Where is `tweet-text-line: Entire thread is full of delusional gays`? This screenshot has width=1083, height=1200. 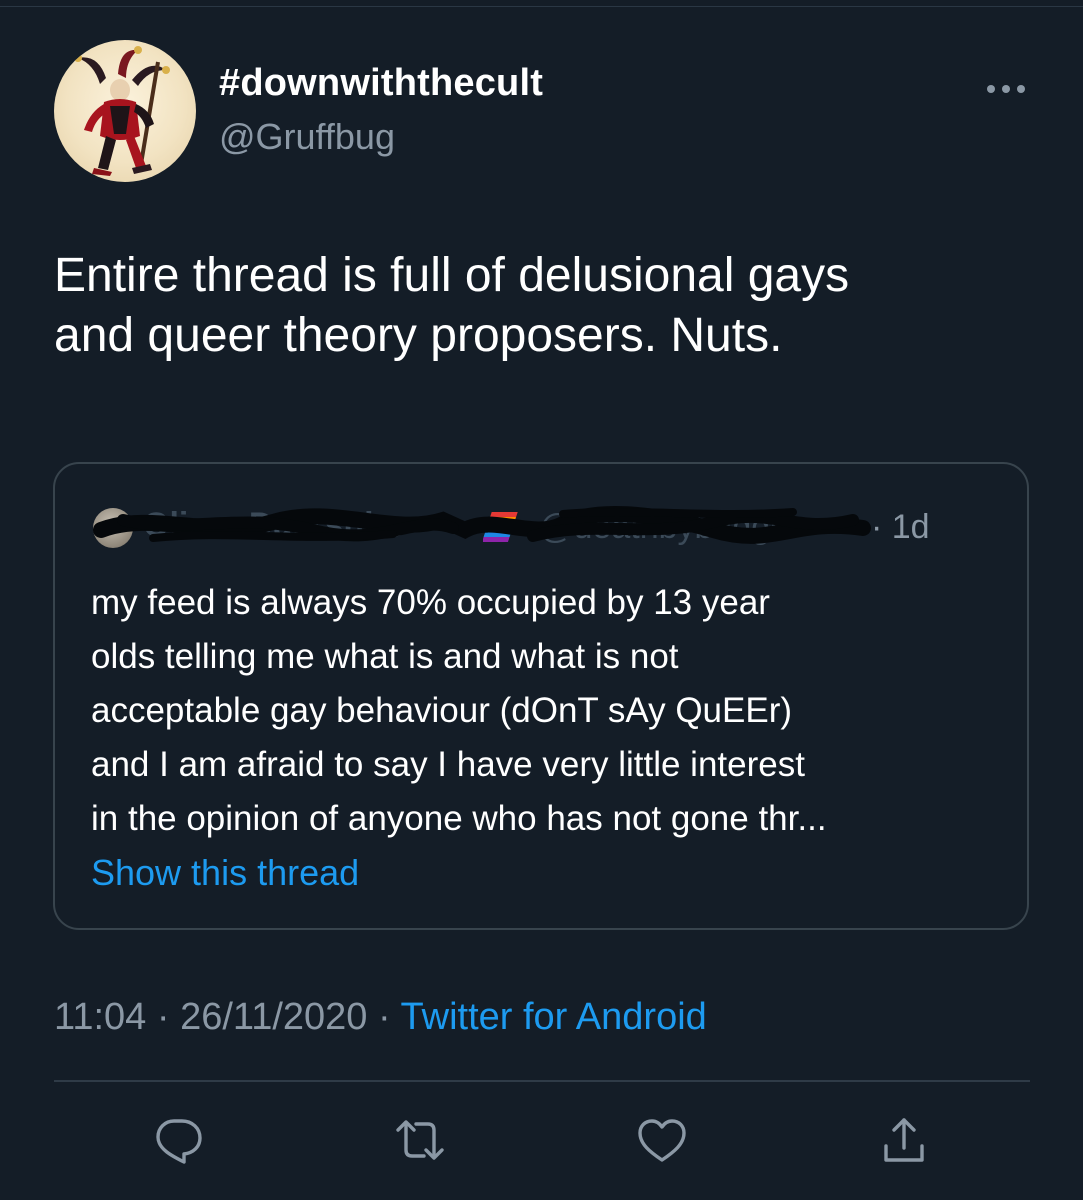 tweet-text-line: Entire thread is full of delusional gays is located at coordinates (452, 275).